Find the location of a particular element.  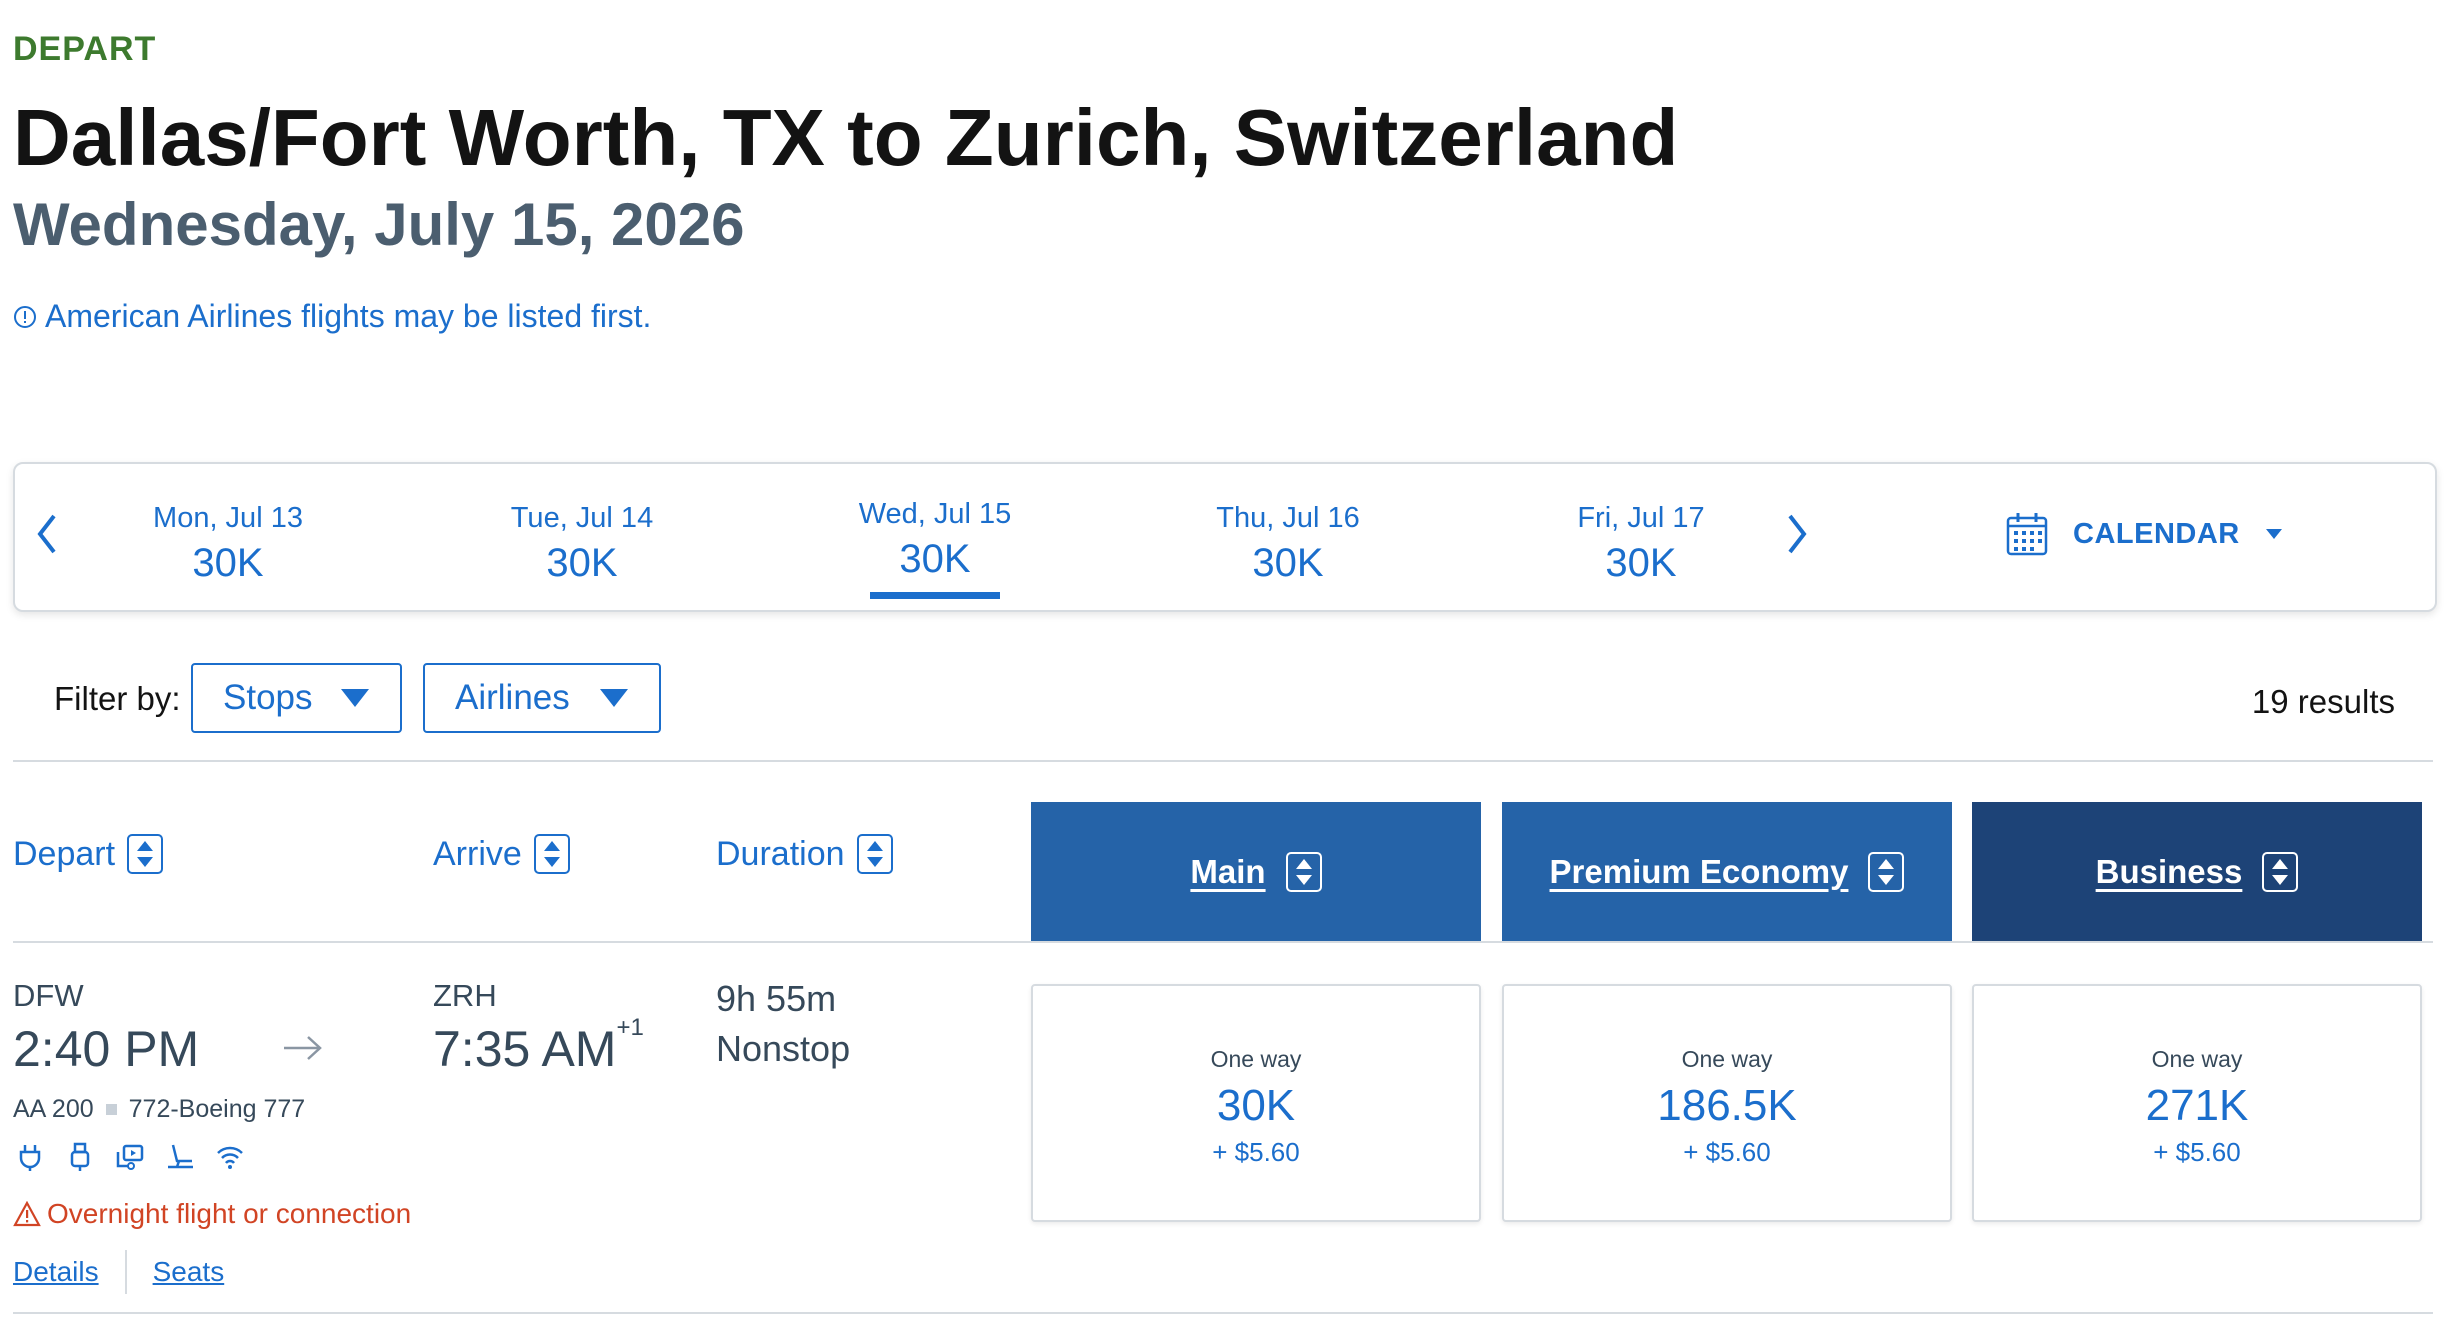

cabin-header-premium-economy: Premium Economy is located at coordinates (1727, 872).